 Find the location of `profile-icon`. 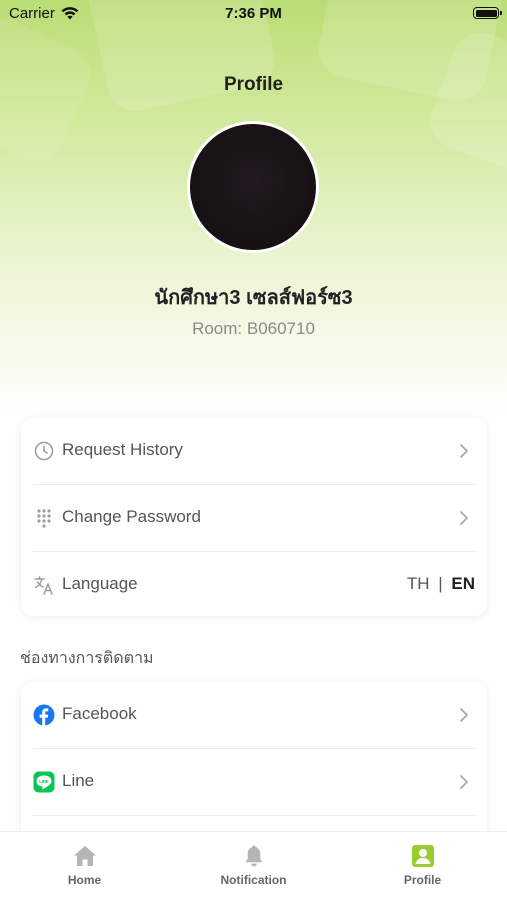

profile-icon is located at coordinates (423, 856).